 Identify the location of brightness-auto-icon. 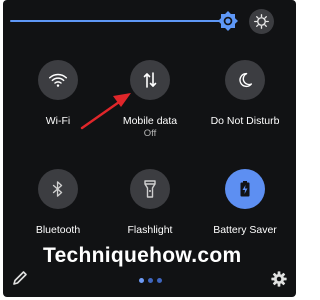
(261, 21).